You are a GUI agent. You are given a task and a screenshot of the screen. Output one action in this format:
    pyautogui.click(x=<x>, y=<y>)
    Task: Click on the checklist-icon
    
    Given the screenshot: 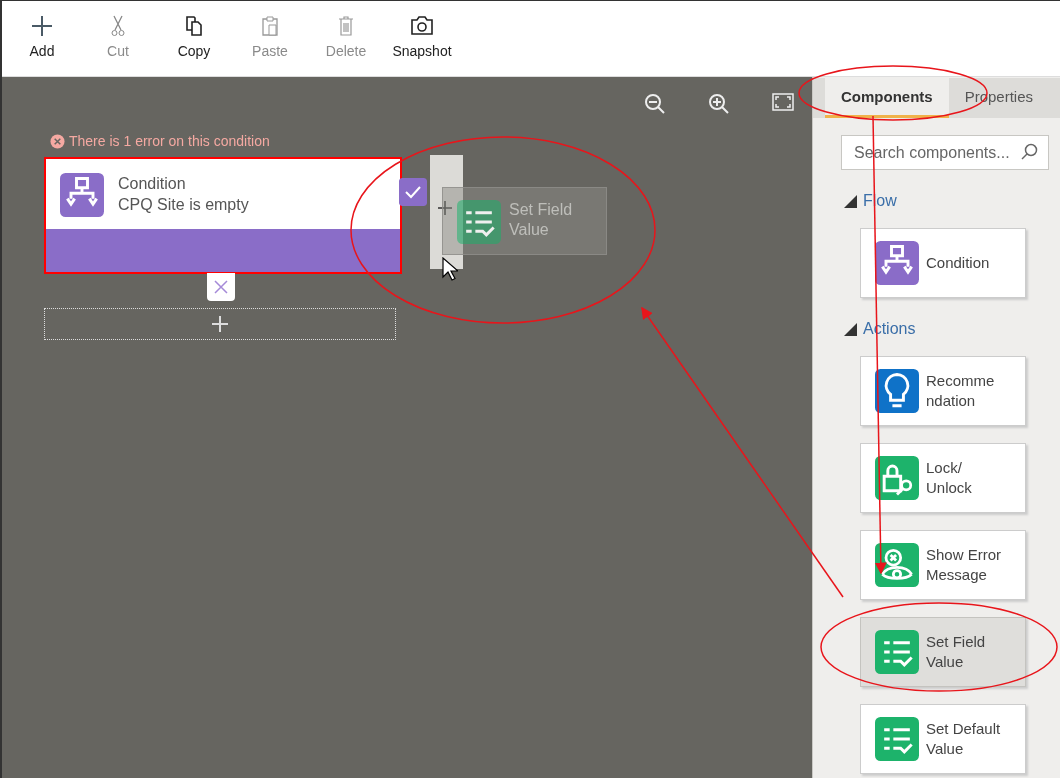 What is the action you would take?
    pyautogui.click(x=479, y=222)
    